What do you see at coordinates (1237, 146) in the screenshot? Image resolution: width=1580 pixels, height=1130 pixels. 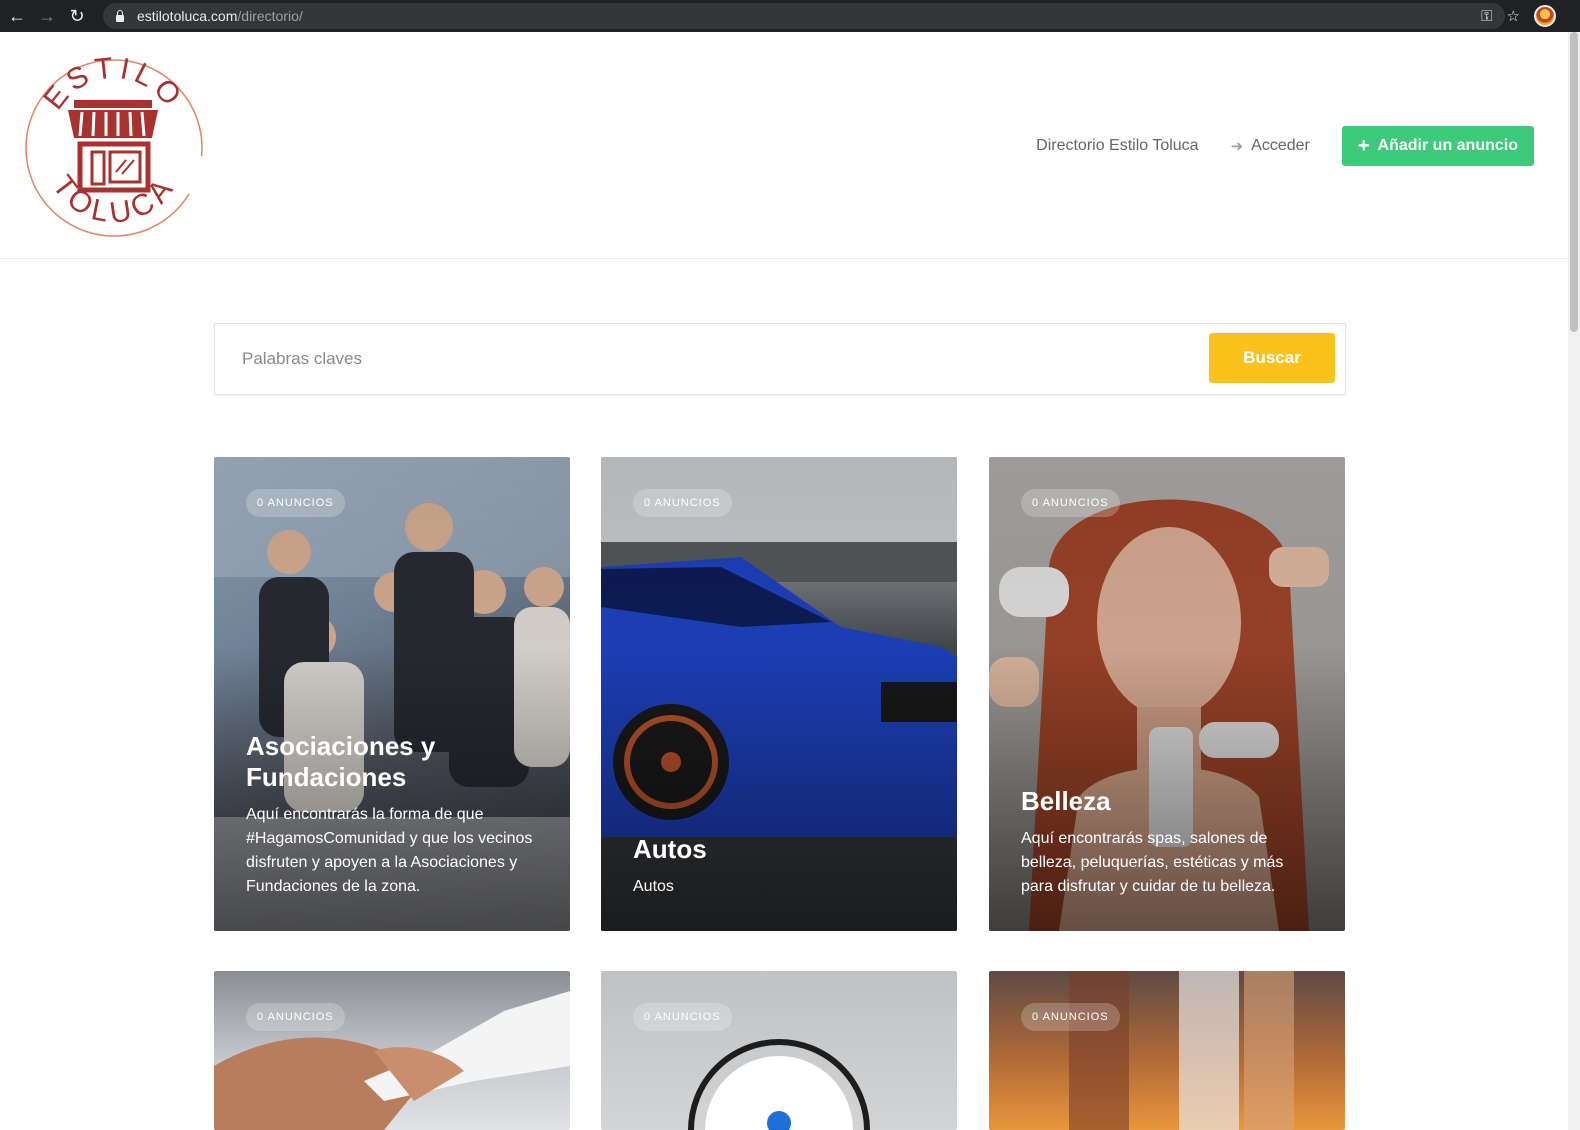 I see `login-icon: ➜` at bounding box center [1237, 146].